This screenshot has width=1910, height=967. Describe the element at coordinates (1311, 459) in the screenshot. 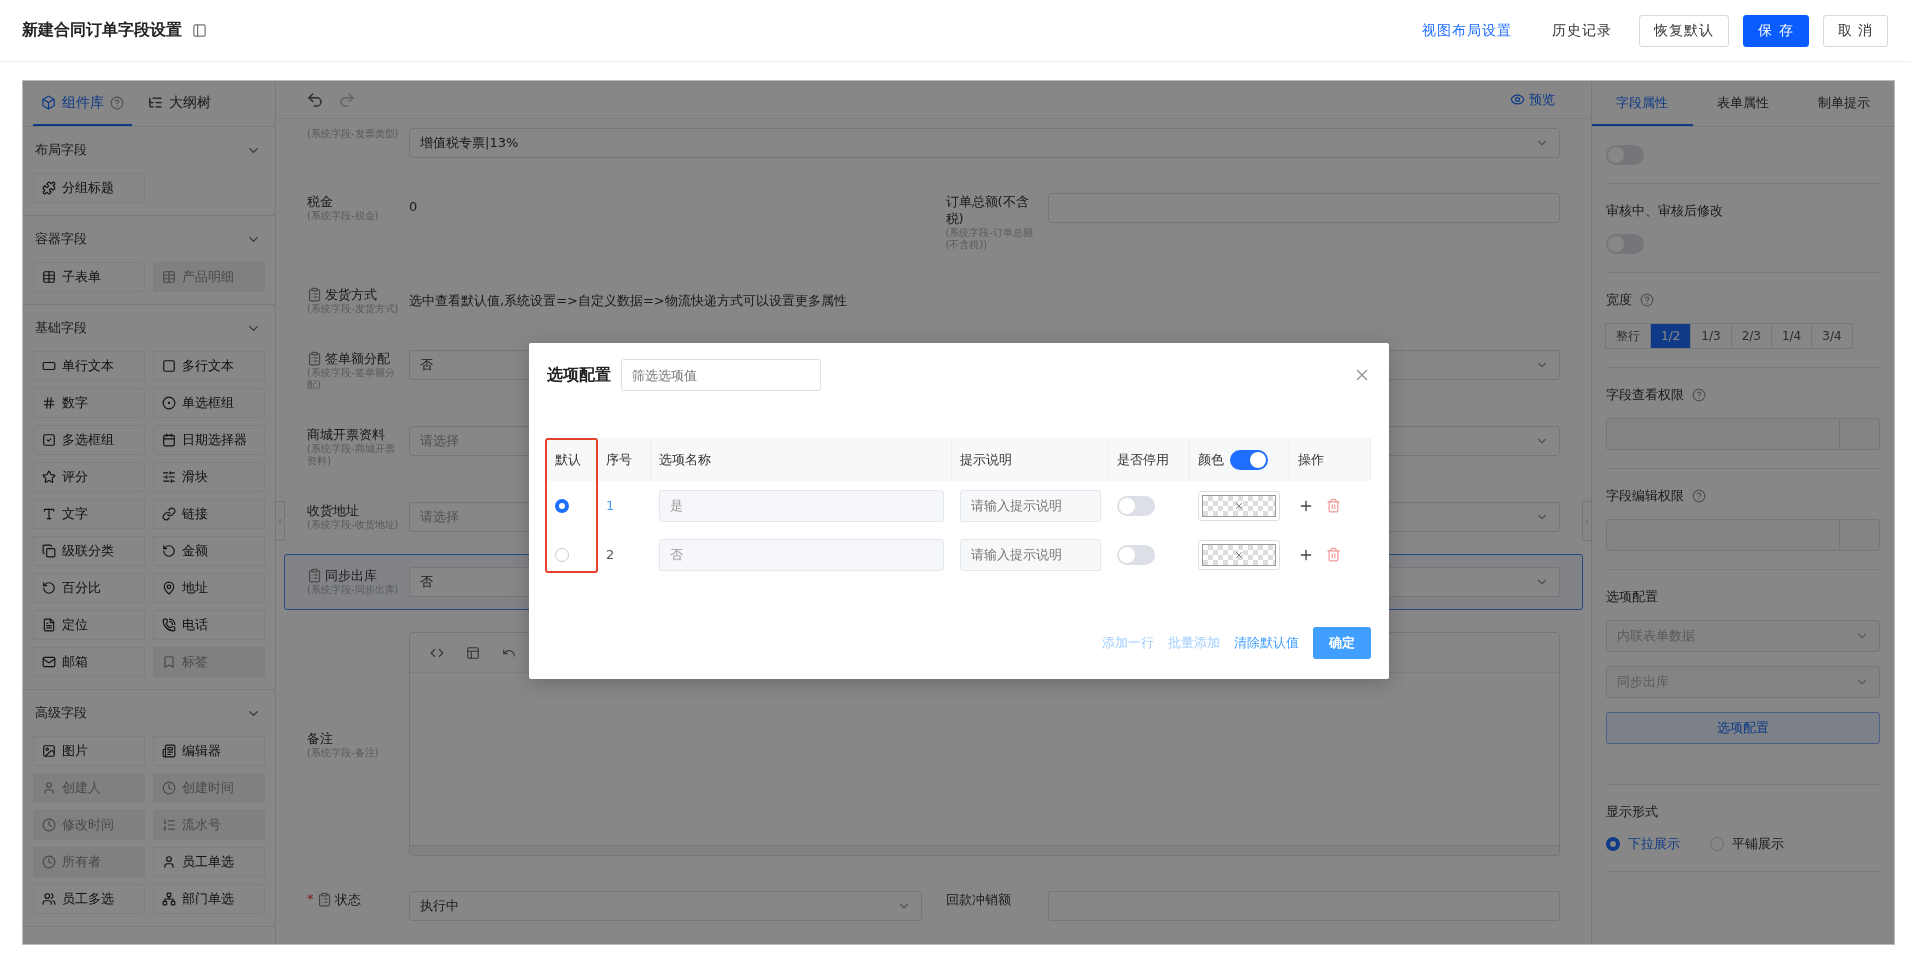

I see `column-header: 操作` at that location.